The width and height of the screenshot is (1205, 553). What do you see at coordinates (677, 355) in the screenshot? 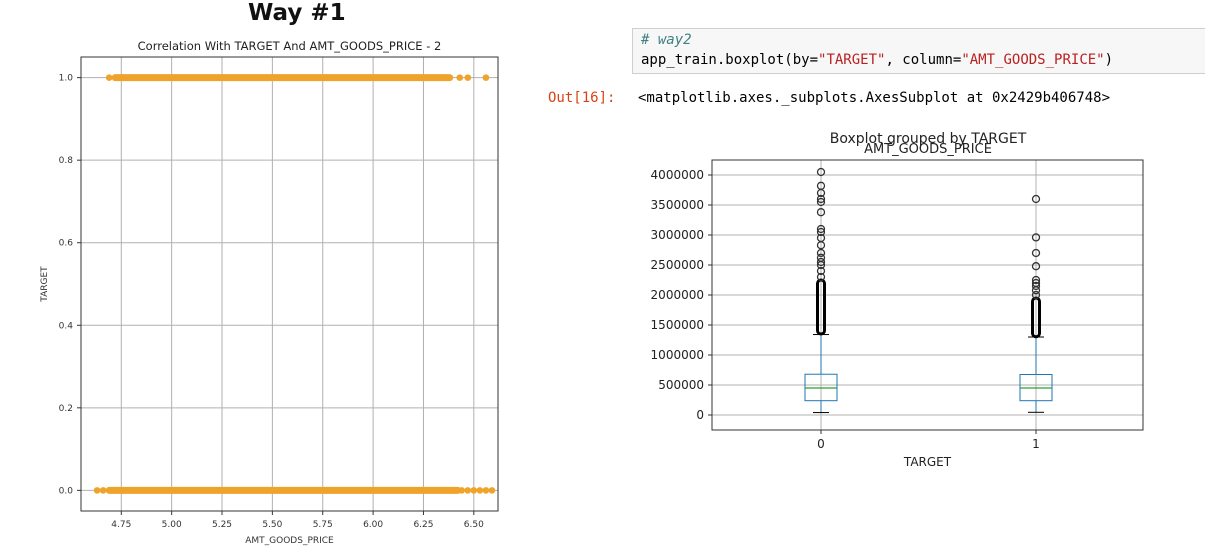
I see `boxplot-y-tick-label: 1000000` at bounding box center [677, 355].